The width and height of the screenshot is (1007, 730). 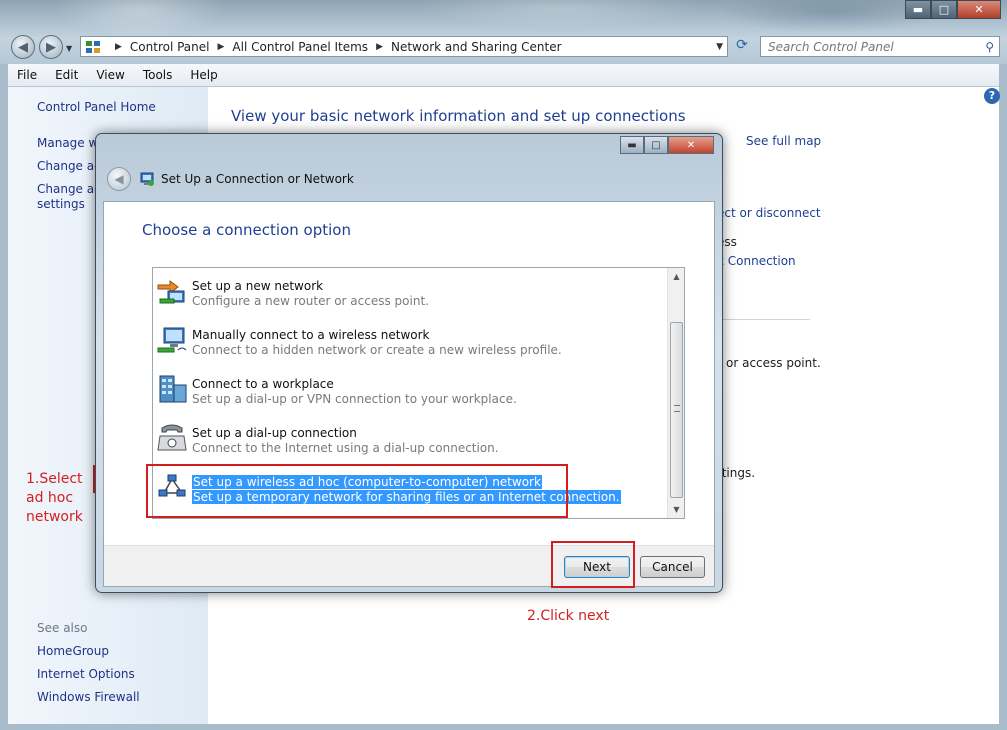 I want to click on forward-button: ▶, so click(x=51, y=47).